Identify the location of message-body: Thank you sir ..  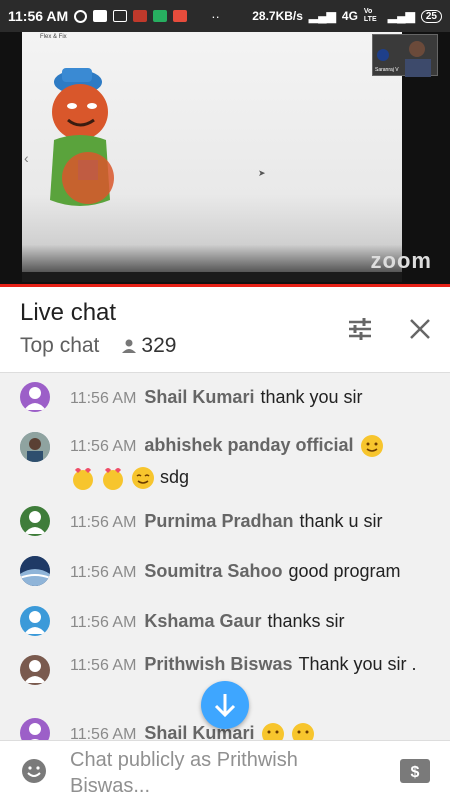
(357, 664).